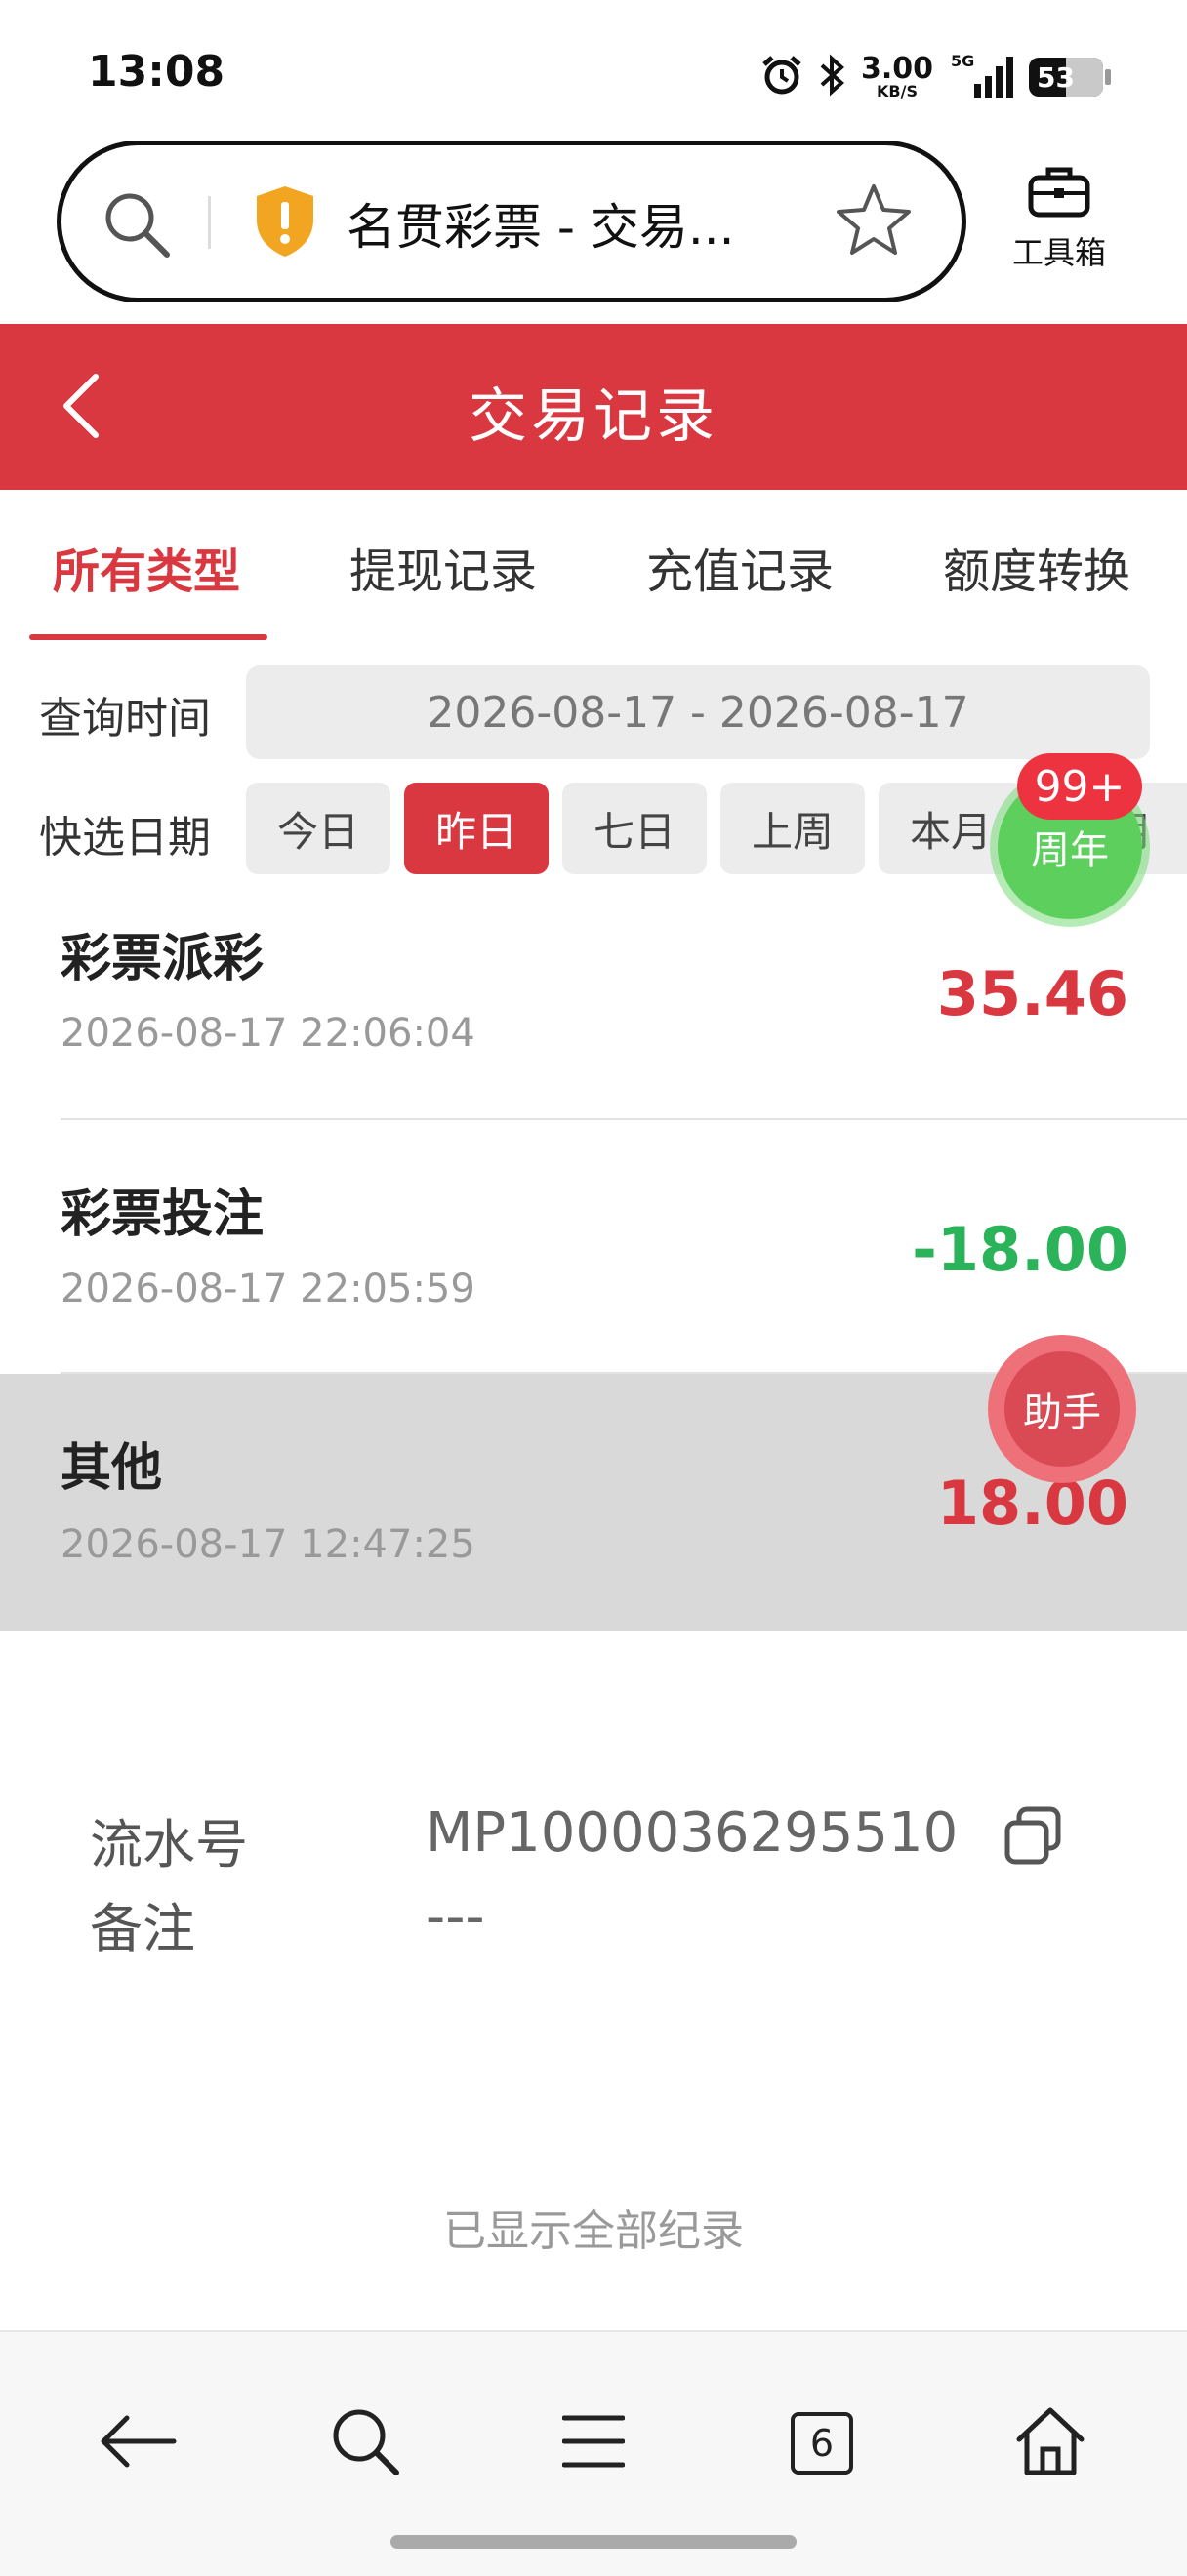  I want to click on nav-tabs-button: 6, so click(822, 2443).